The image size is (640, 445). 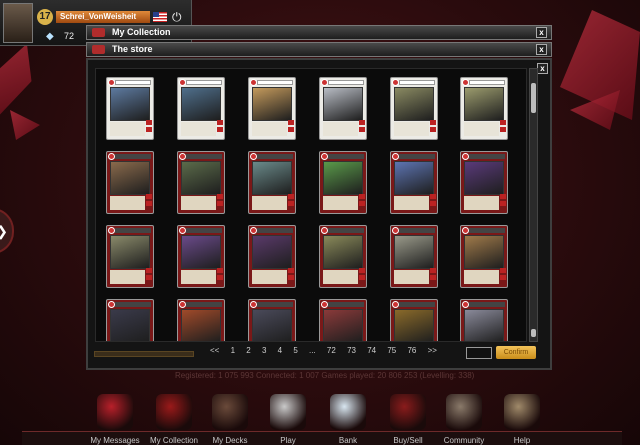 What do you see at coordinates (7, 231) in the screenshot?
I see `side-panel-toggle-arrow: ❯` at bounding box center [7, 231].